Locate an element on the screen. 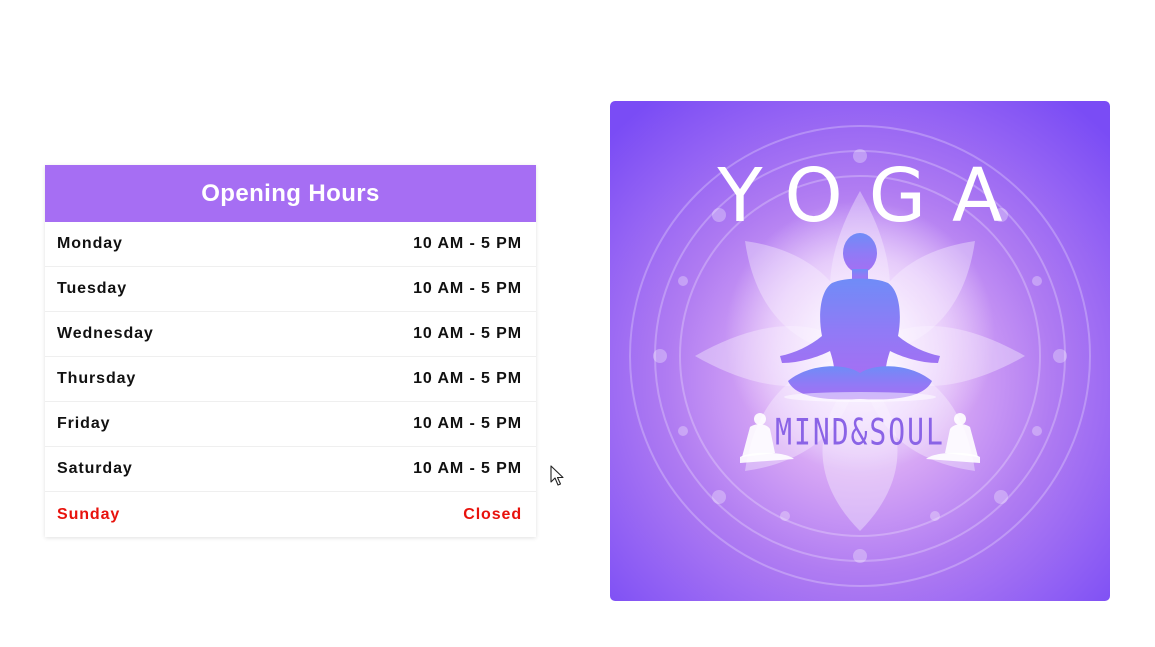  day-label: Tuesday is located at coordinates (92, 288).